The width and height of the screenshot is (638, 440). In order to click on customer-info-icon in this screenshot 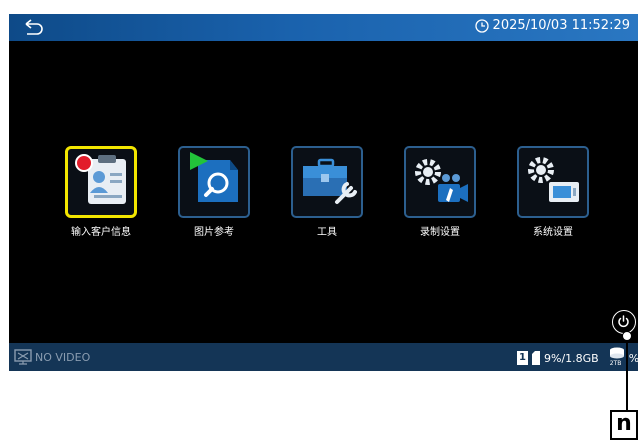, I will do `click(100, 179)`.